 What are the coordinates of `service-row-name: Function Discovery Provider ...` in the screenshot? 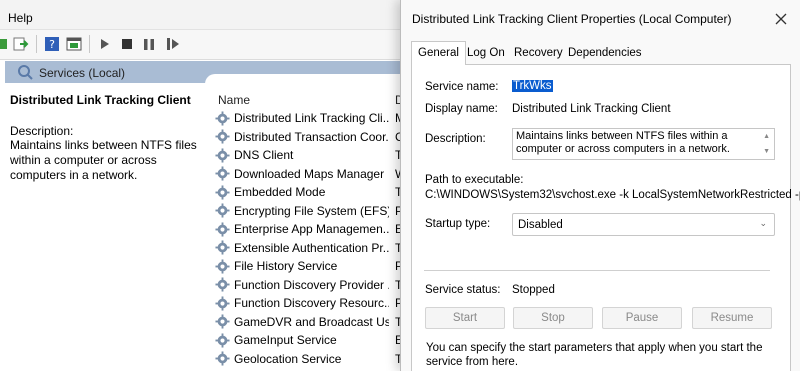 It's located at (311, 284).